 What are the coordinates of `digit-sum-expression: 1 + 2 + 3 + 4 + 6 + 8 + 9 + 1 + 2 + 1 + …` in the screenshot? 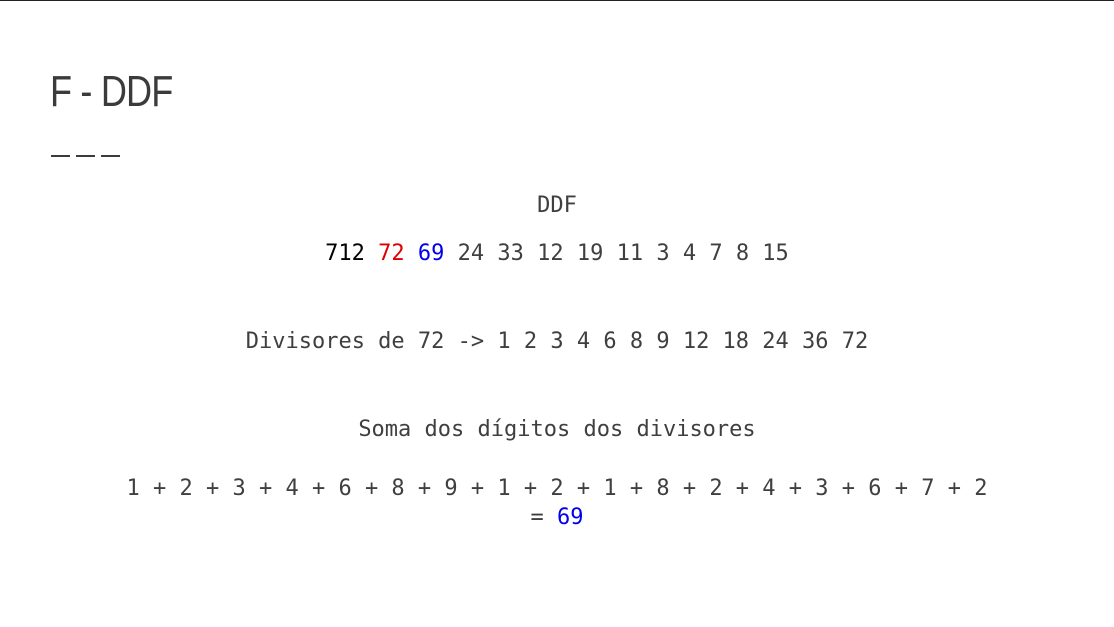 It's located at (557, 488).